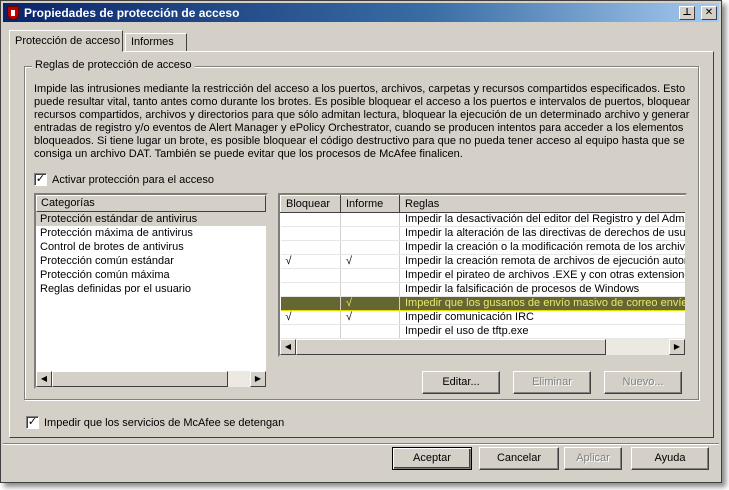 The image size is (729, 490). I want to click on ok-button: Aceptar, so click(432, 458).